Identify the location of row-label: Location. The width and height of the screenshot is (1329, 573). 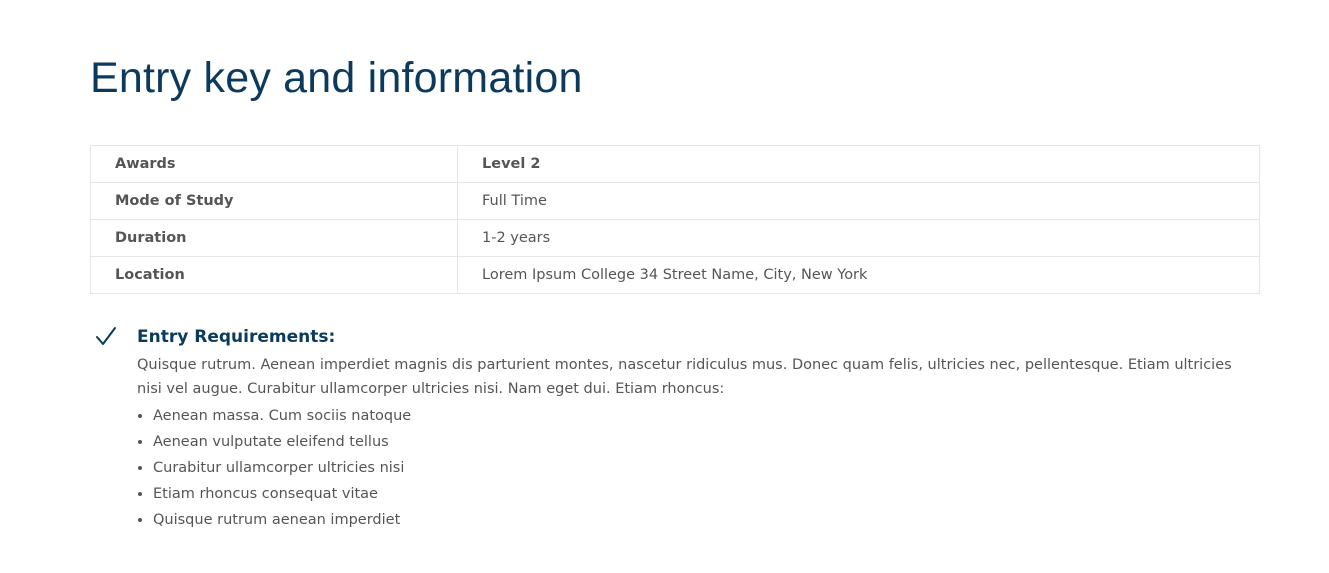
(274, 275).